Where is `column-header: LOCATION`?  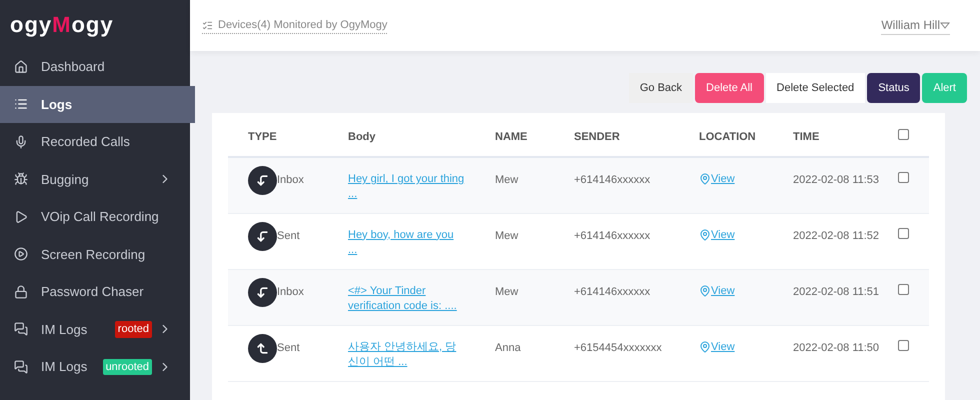 column-header: LOCATION is located at coordinates (746, 138).